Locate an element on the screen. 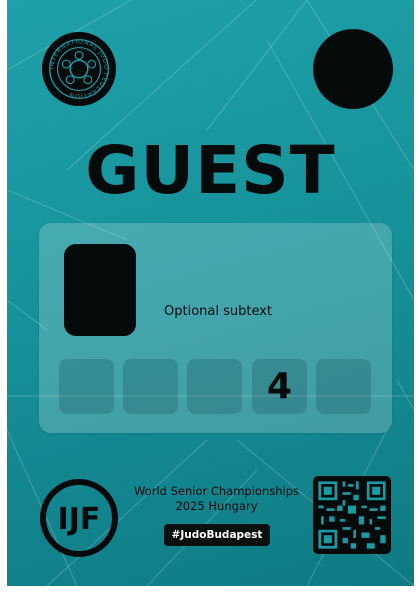 This screenshot has width=420, height=594. event-line-2: 2025 Hungary is located at coordinates (216, 506).